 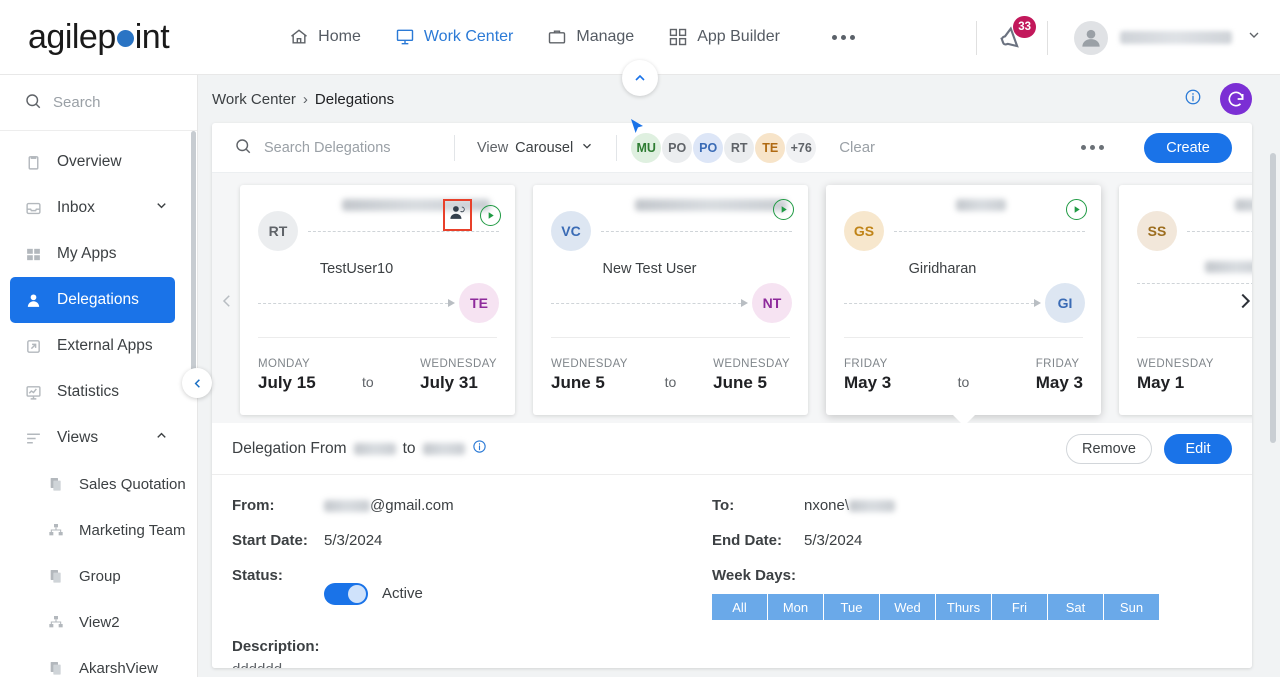 What do you see at coordinates (557, 37) in the screenshot?
I see `briefcase-icon` at bounding box center [557, 37].